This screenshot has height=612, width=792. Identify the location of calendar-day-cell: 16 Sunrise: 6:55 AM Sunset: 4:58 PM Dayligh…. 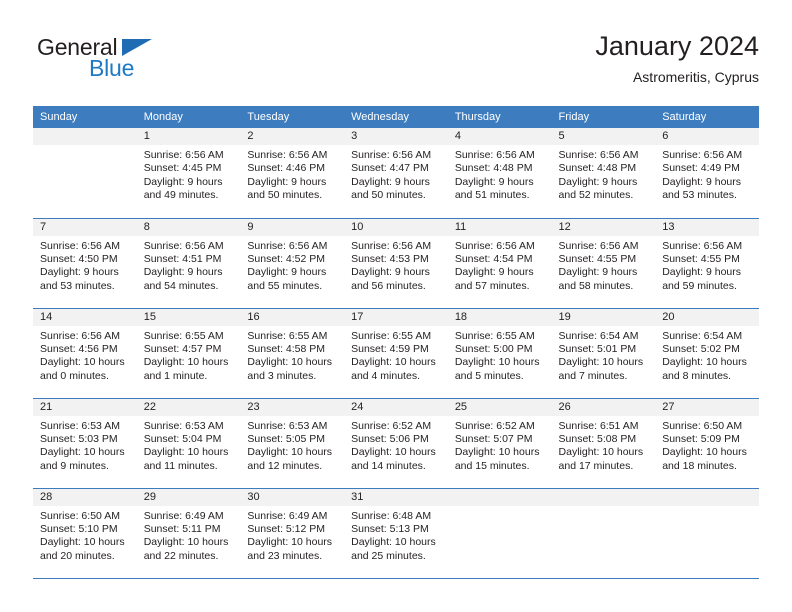
(292, 353).